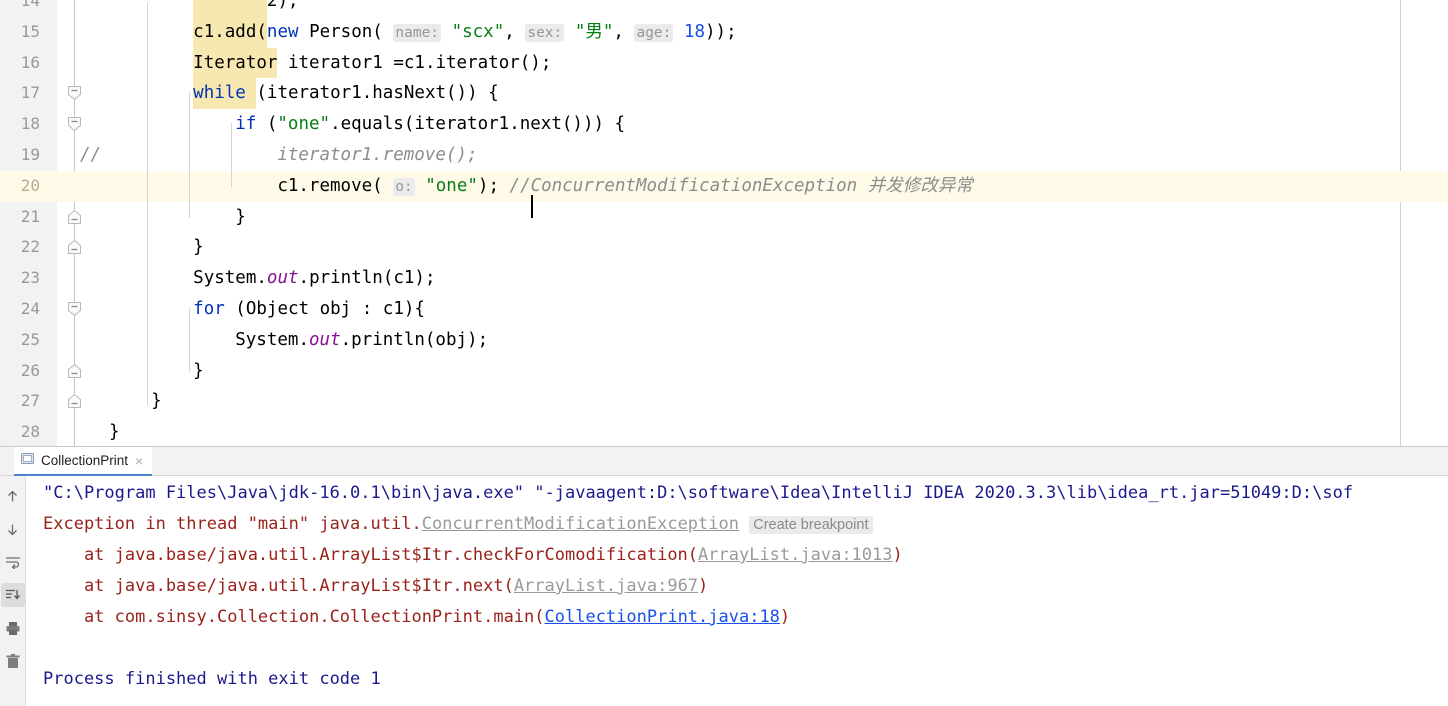 Image resolution: width=1448 pixels, height=706 pixels. I want to click on run-tabs-row: CollectionPrint ×, so click(724, 461).